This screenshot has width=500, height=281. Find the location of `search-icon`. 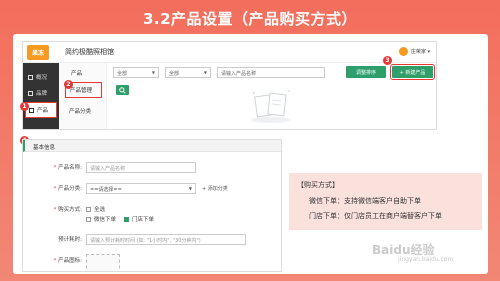

search-icon is located at coordinates (122, 90).